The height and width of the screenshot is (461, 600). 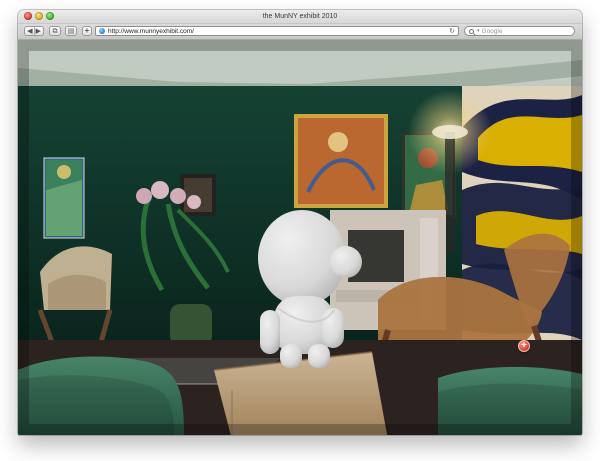 I want to click on title-bar: the MunNY exhibit 2010, so click(x=300, y=17).